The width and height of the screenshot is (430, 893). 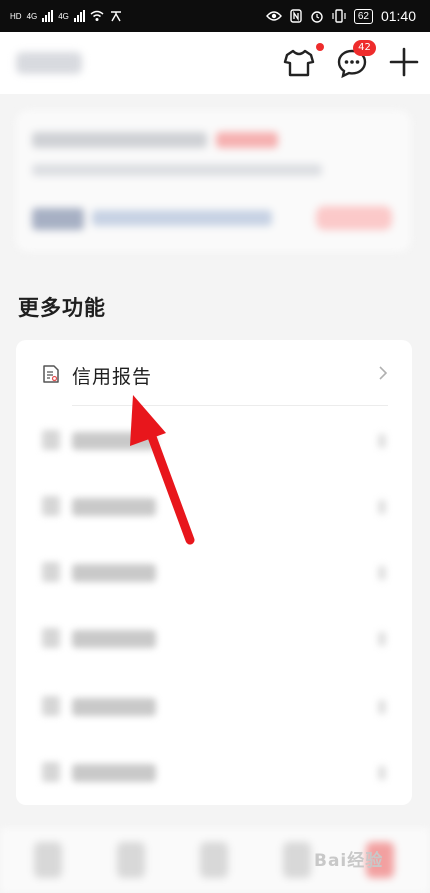 I want to click on network-label: 4G, so click(x=32, y=16).